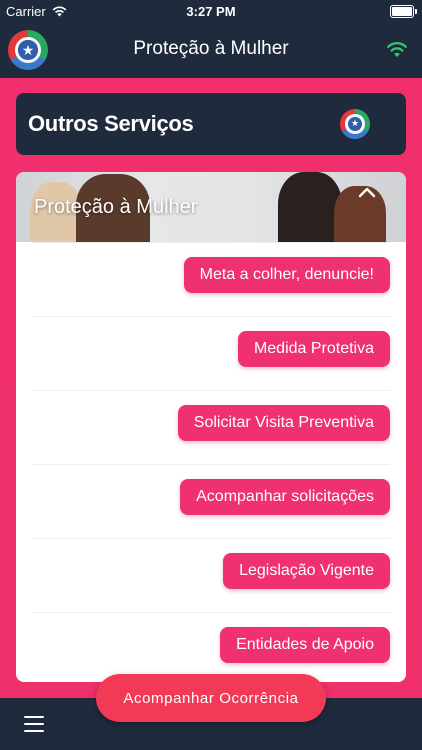  I want to click on list-item: Legislação Vigente, so click(211, 575).